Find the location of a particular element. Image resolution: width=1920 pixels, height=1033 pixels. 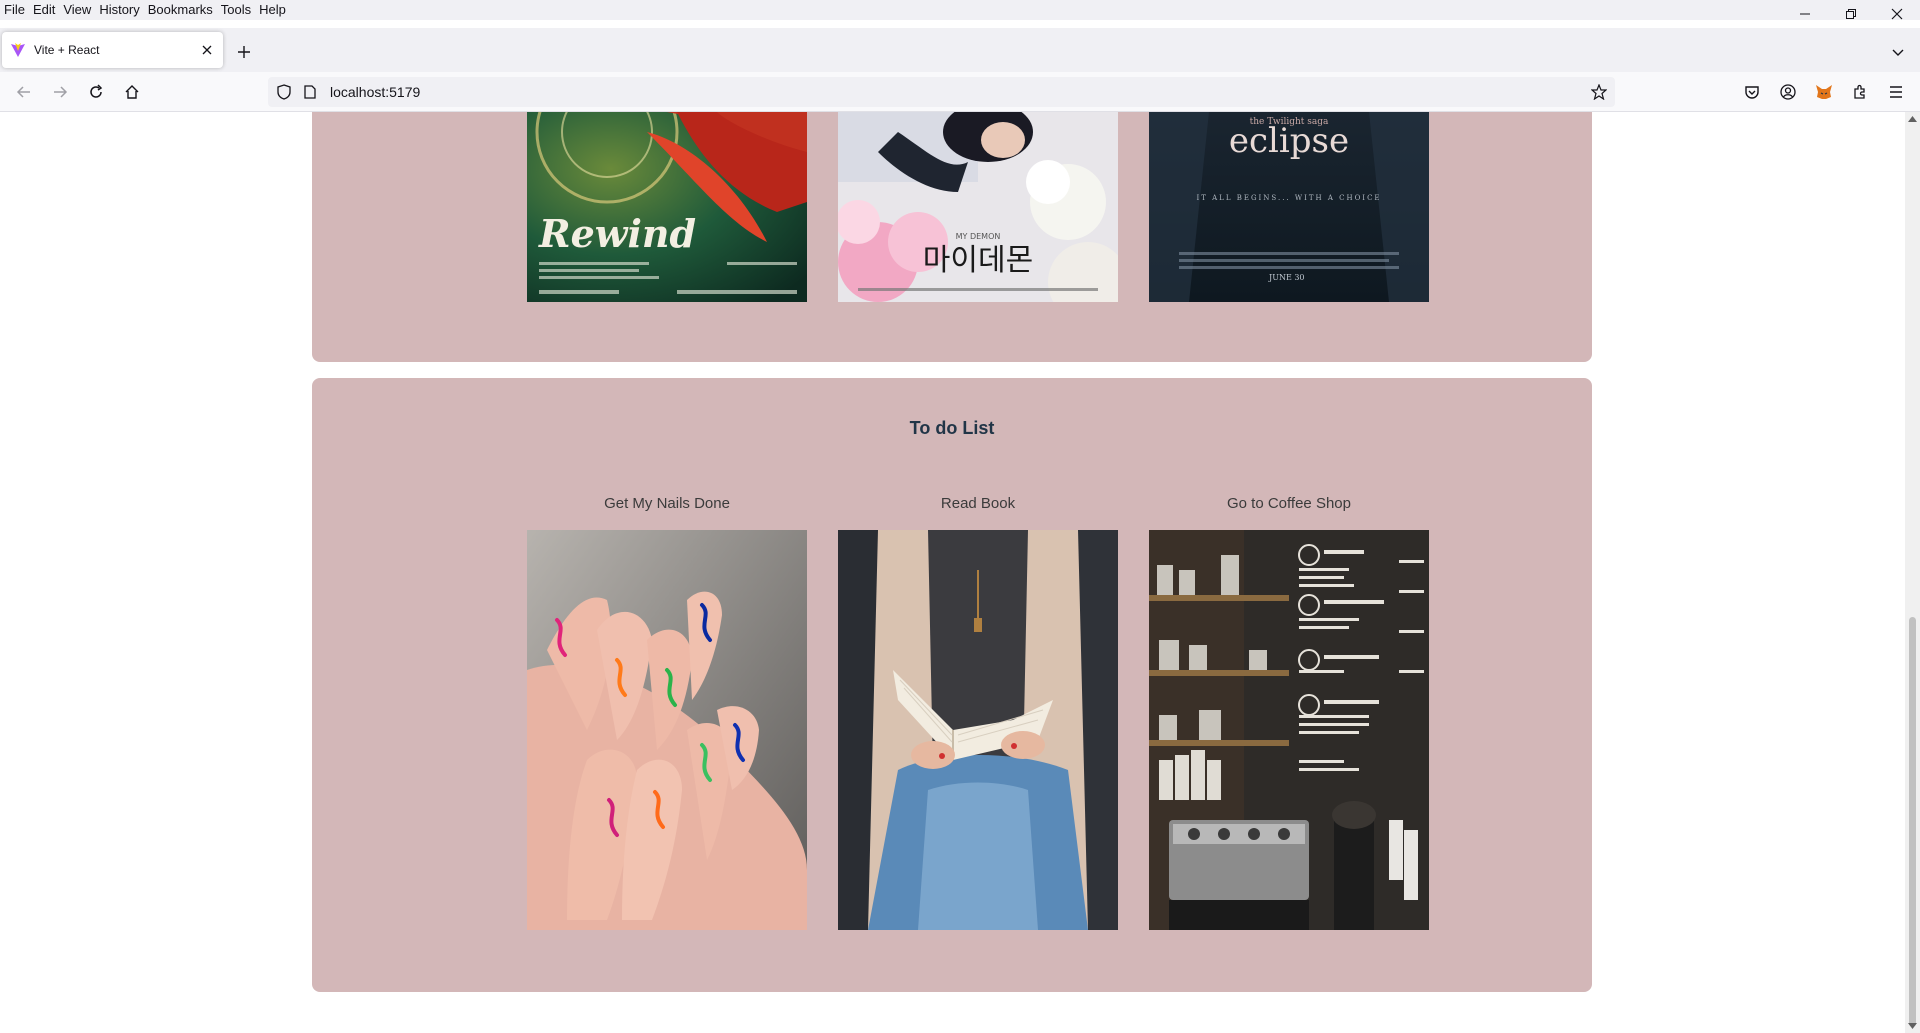

menu-file: File is located at coordinates (14, 10).